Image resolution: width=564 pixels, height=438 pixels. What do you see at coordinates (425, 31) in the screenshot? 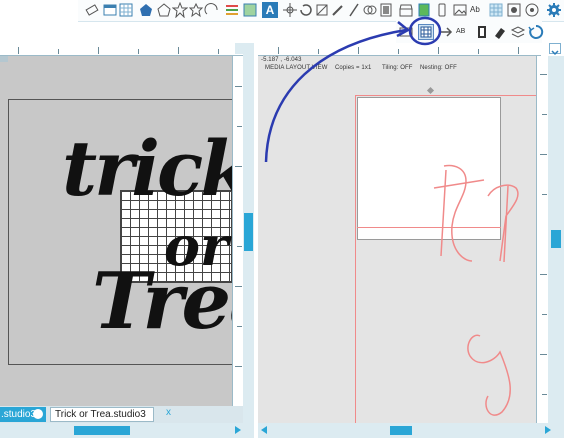
I see `highlight-ring` at bounding box center [425, 31].